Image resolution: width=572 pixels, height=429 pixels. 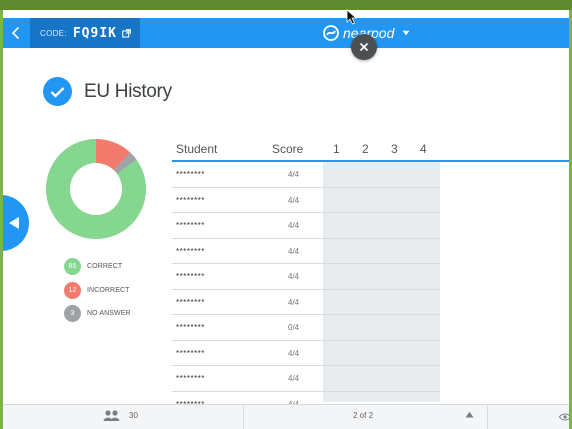 I want to click on column-header-question-4: 4, so click(x=423, y=149).